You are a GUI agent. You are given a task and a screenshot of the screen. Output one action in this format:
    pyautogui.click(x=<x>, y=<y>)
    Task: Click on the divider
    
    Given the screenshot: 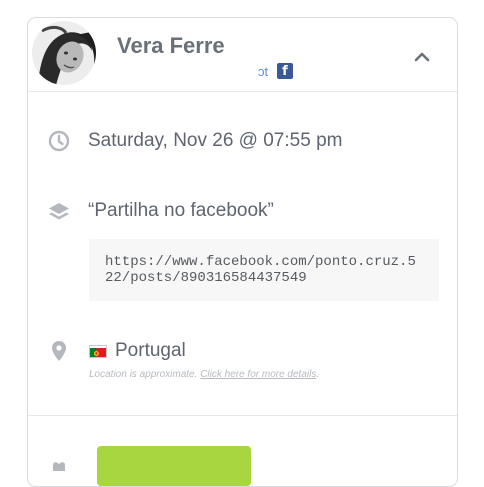 What is the action you would take?
    pyautogui.click(x=242, y=415)
    